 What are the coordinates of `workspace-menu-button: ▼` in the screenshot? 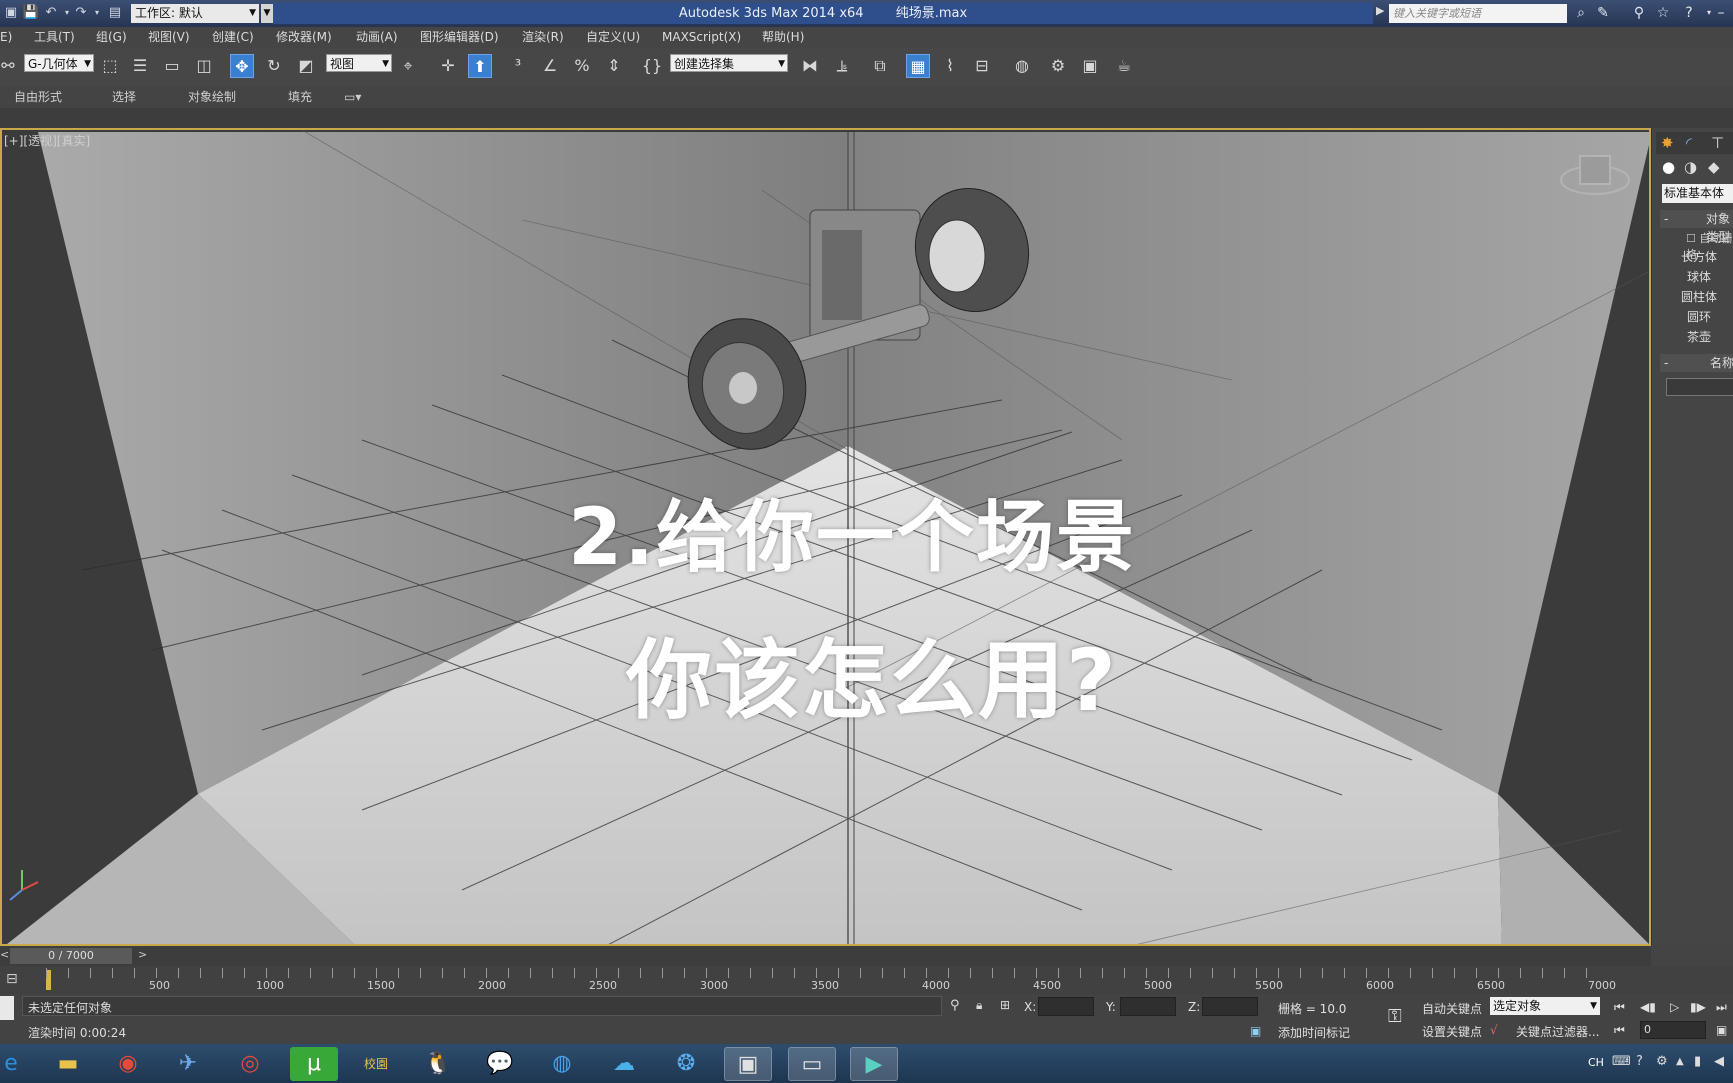 It's located at (267, 13).